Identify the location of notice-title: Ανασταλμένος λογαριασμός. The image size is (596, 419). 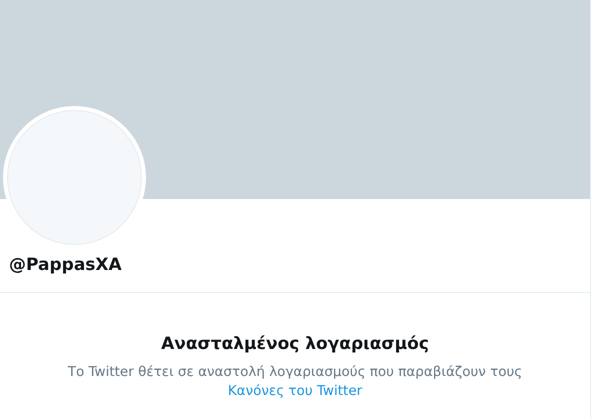
(295, 344).